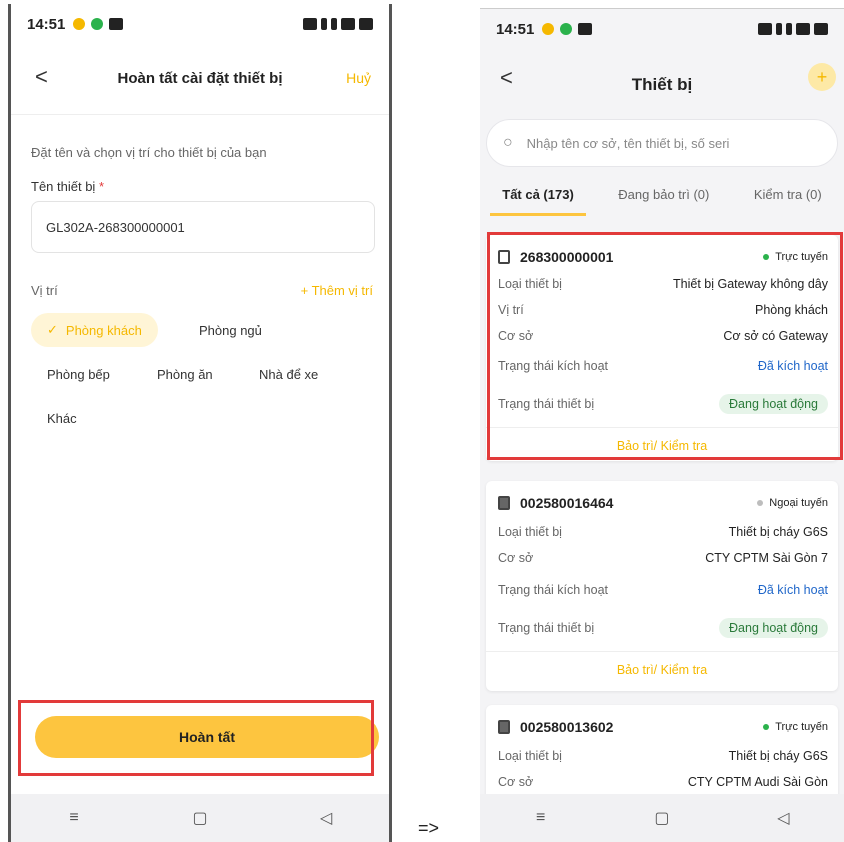 The width and height of the screenshot is (844, 842). I want to click on status-text: Trực tuyến, so click(801, 727).